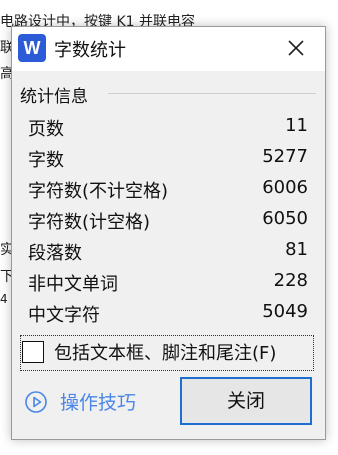  What do you see at coordinates (212, 93) in the screenshot?
I see `group-divider` at bounding box center [212, 93].